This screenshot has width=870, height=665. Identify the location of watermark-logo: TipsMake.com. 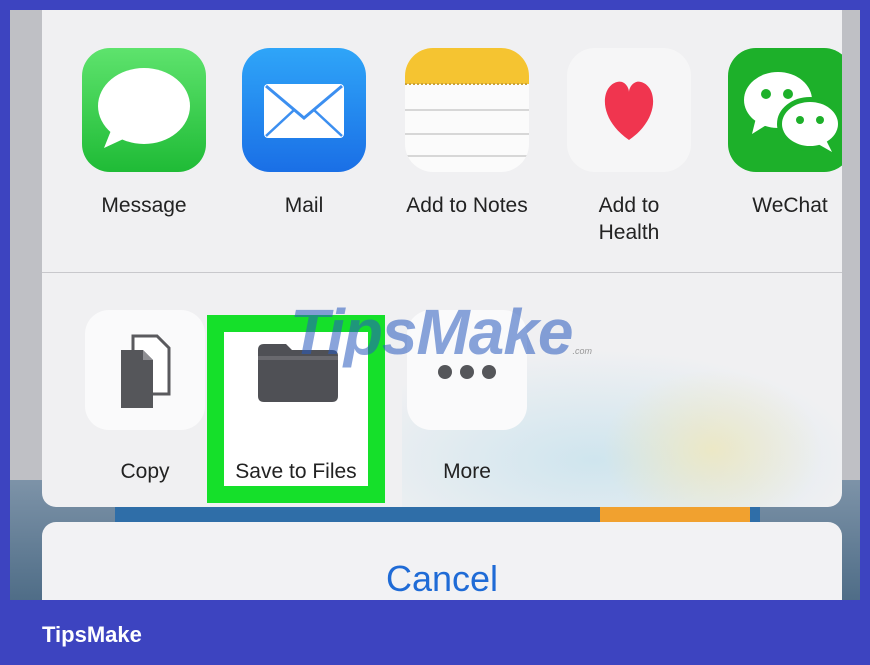
(441, 332).